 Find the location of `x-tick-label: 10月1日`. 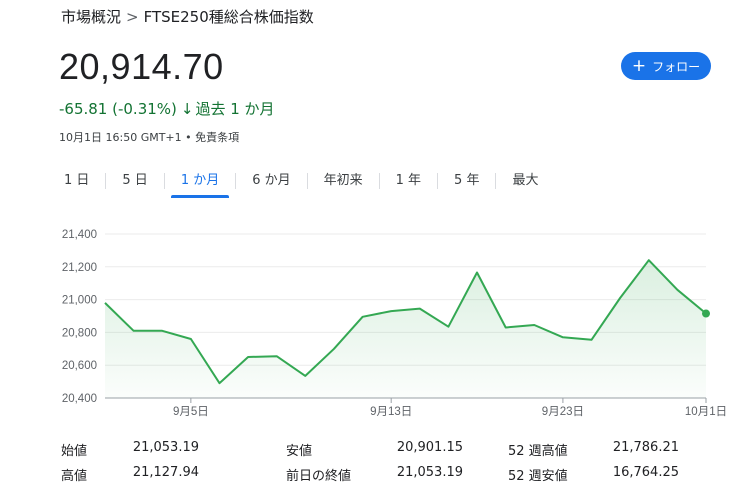

x-tick-label: 10月1日 is located at coordinates (706, 412).